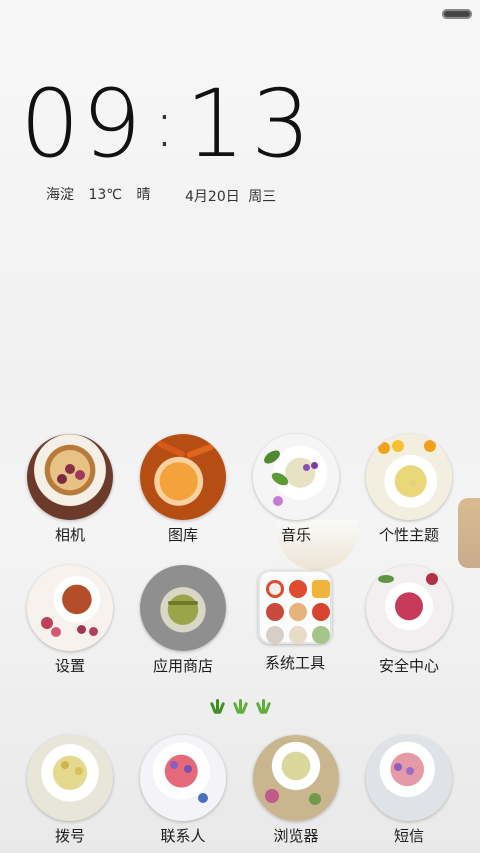 The height and width of the screenshot is (853, 480). I want to click on app-label: 图库, so click(182, 535).